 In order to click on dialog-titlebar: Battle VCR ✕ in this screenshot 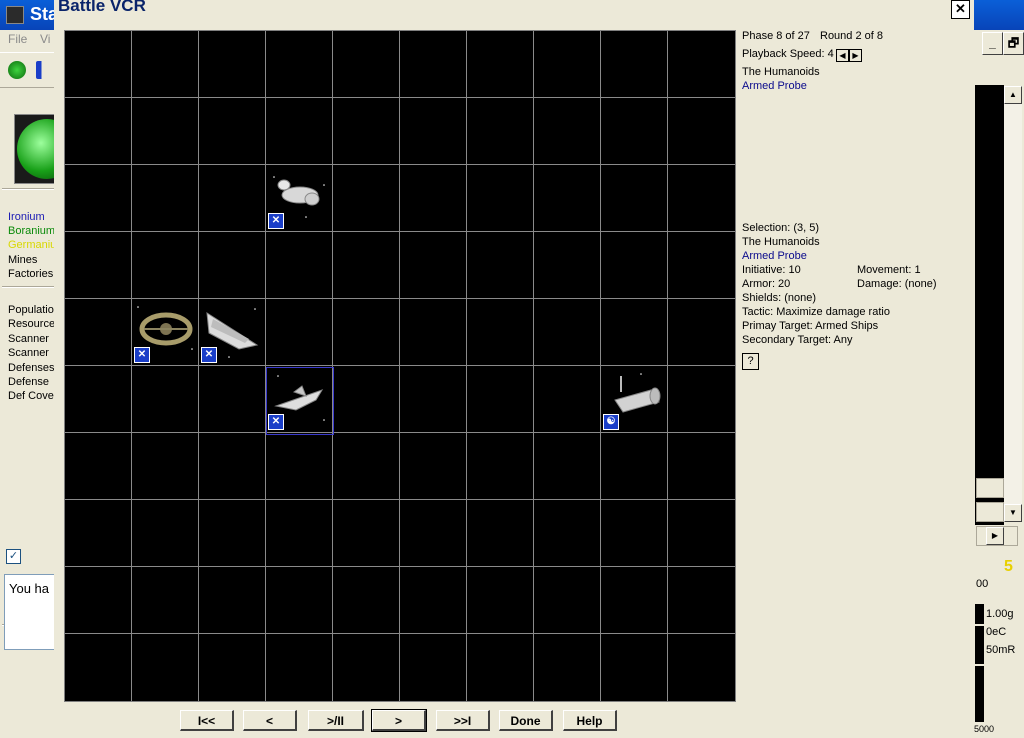, I will do `click(514, 10)`.